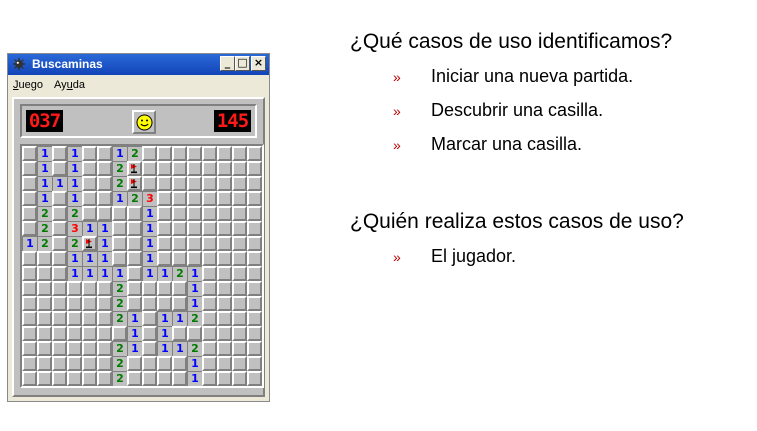  Describe the element at coordinates (144, 122) in the screenshot. I see `new-game-button` at that location.